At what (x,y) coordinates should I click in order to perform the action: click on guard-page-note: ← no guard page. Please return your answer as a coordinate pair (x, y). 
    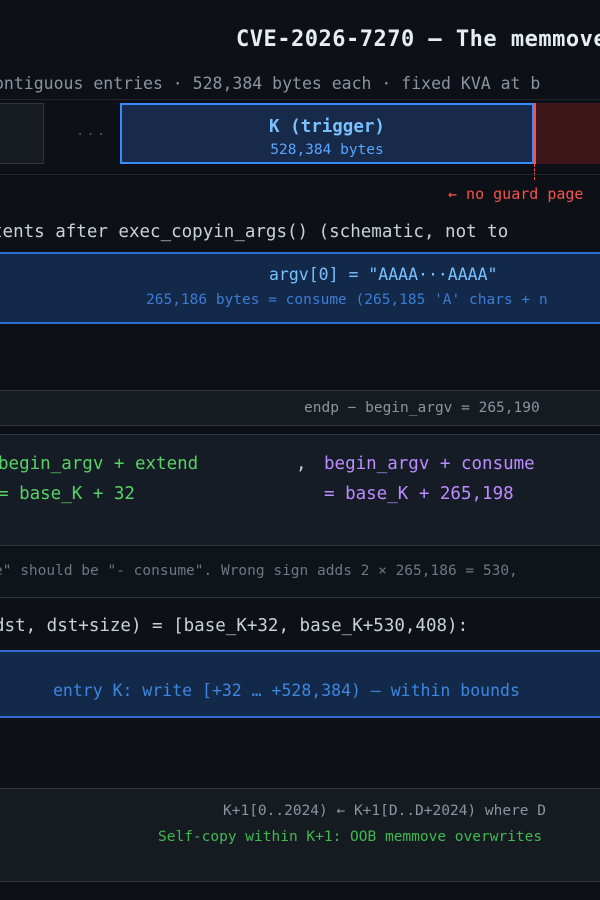
    Looking at the image, I should click on (516, 194).